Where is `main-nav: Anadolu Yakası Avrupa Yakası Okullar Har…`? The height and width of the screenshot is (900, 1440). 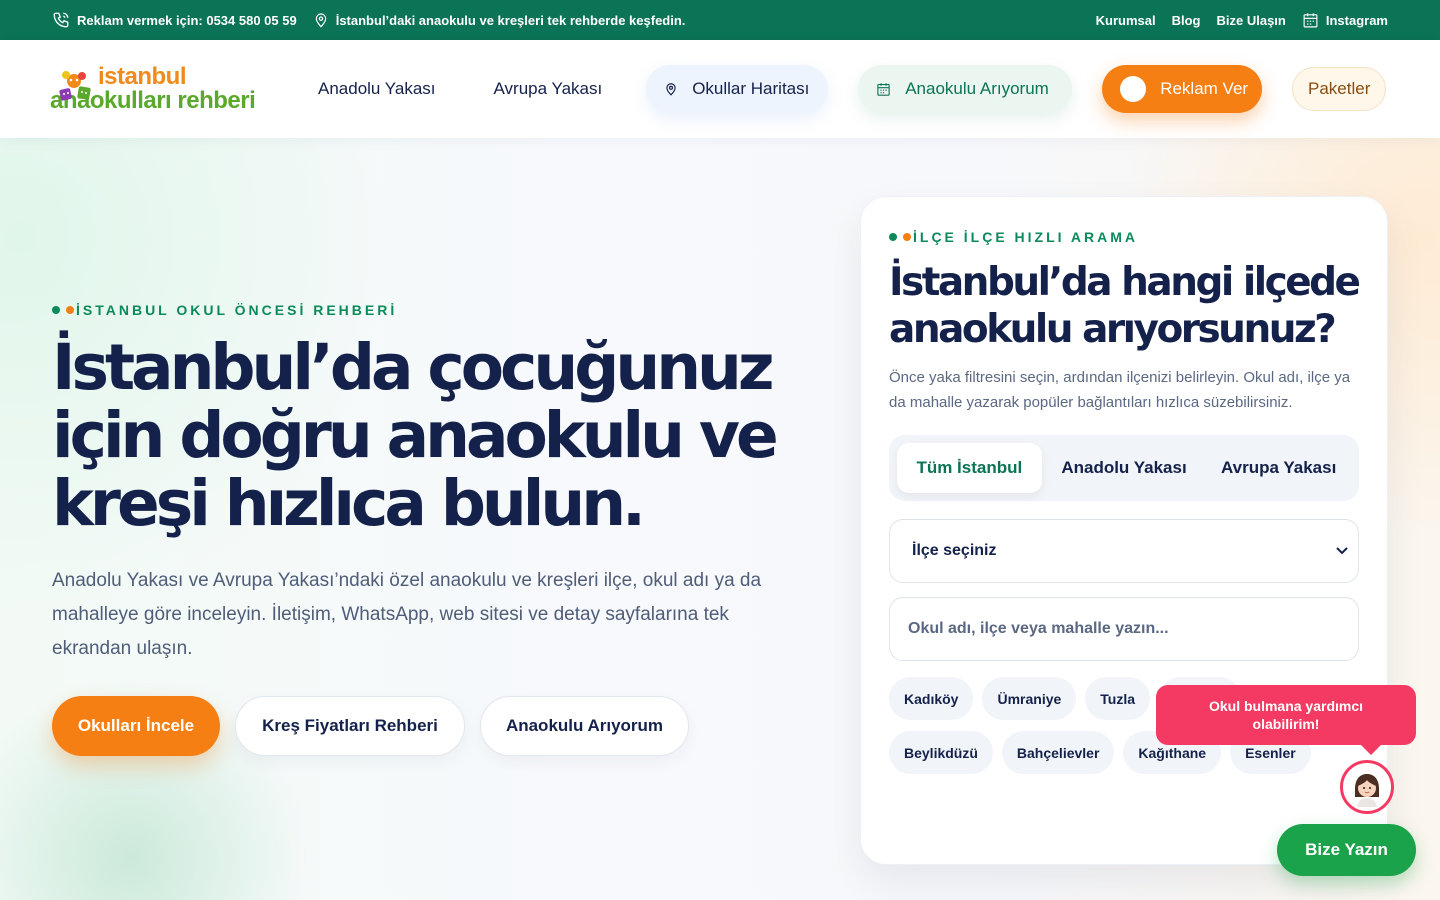
main-nav: Anadolu Yakası Avrupa Yakası Okullar Har… is located at coordinates (847, 89).